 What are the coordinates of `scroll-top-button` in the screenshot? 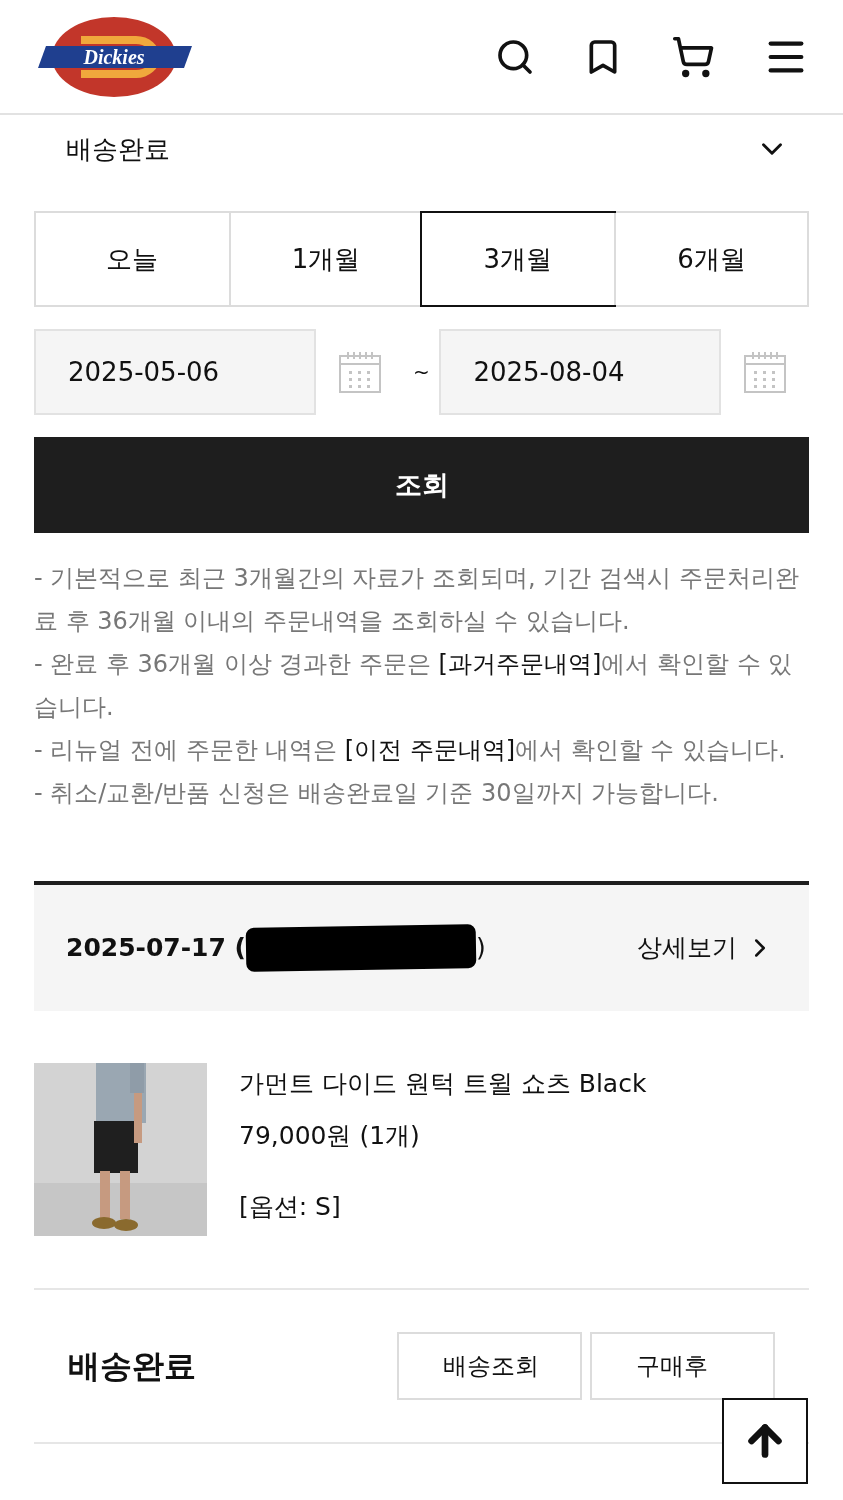 It's located at (765, 1441).